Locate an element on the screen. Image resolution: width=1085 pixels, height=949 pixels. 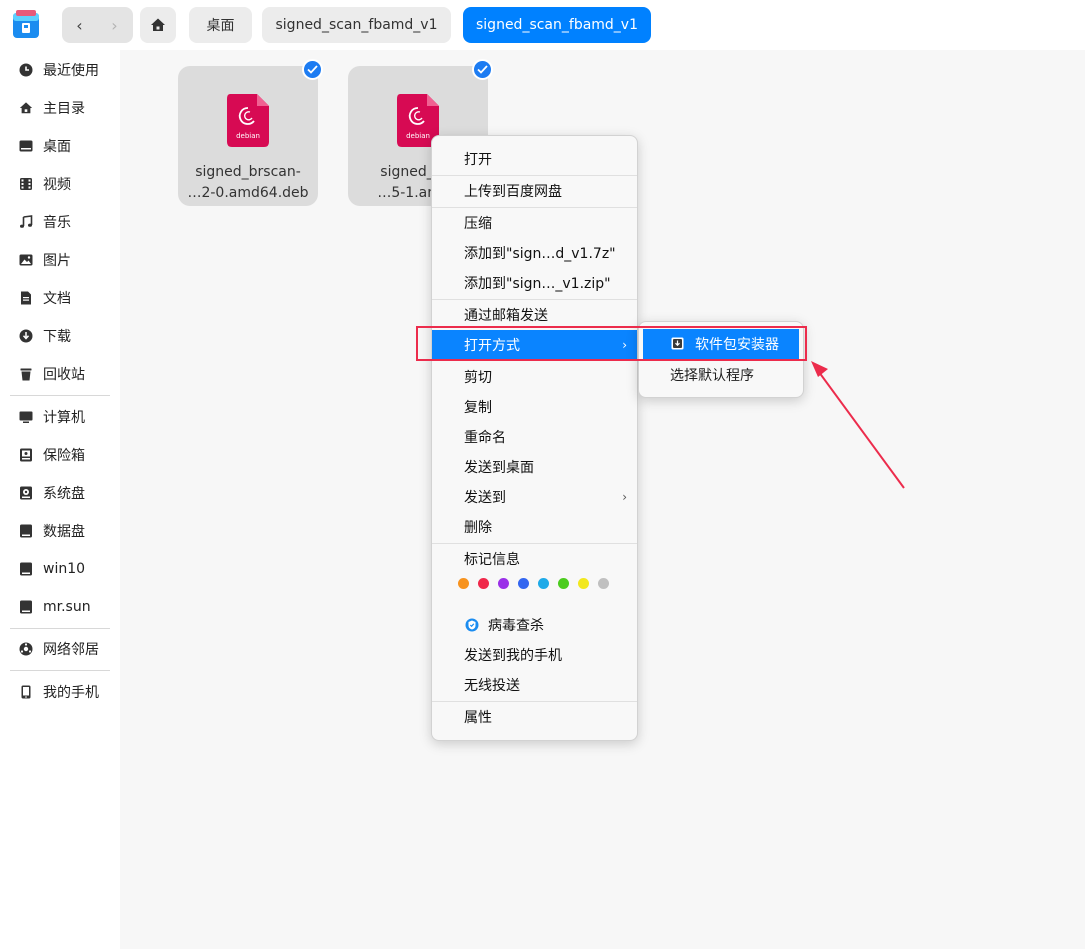
menu-item-tag-info: 标记信息 is located at coordinates (534, 559).